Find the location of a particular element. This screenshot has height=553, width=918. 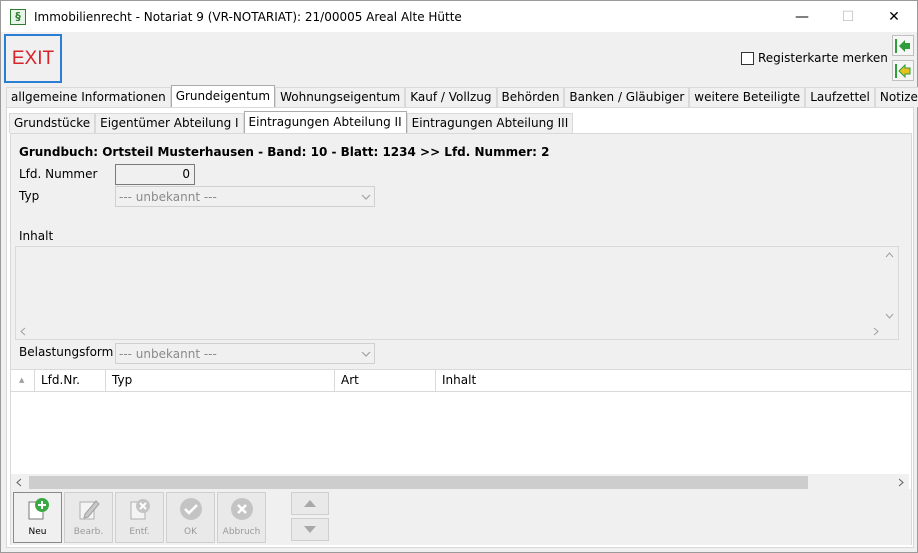

tab-grundstuecke: Grundstücke is located at coordinates (52, 123).